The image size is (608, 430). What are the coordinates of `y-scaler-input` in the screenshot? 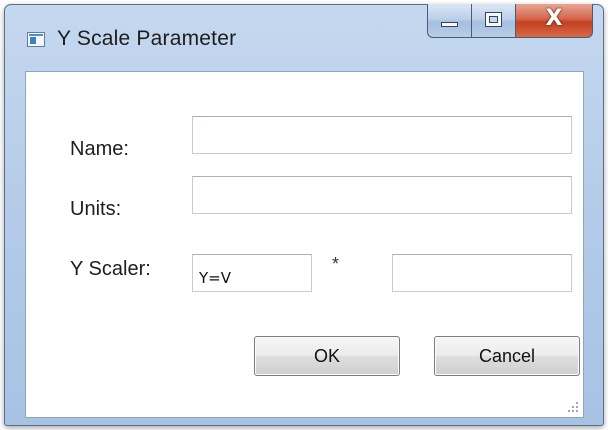 It's located at (252, 273).